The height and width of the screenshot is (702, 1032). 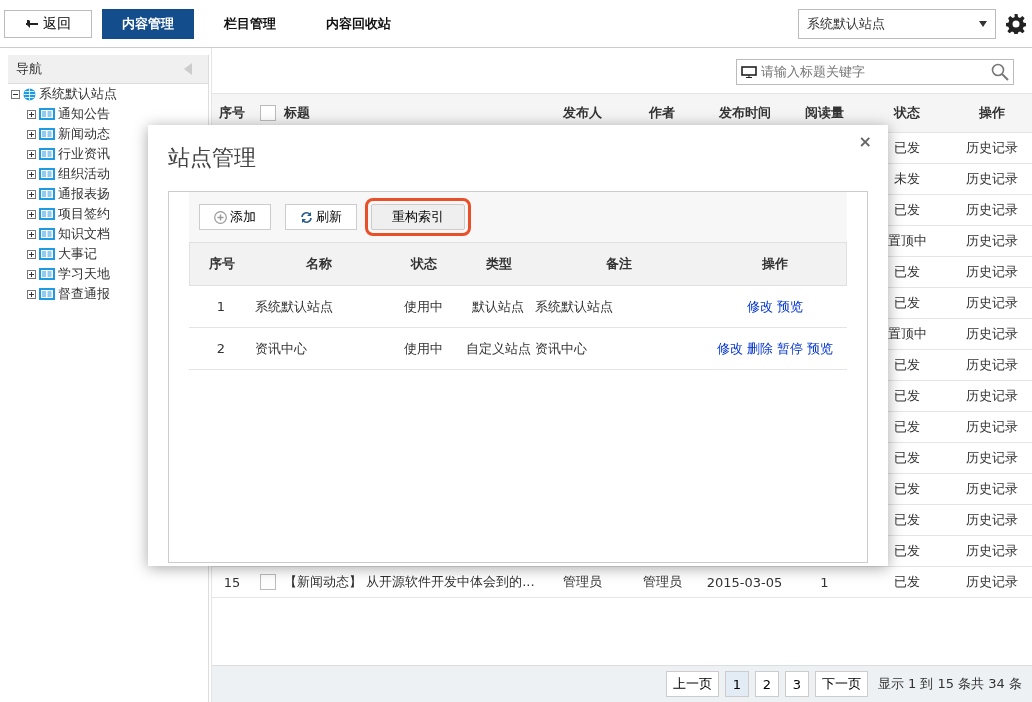 I want to click on table-cell: 1, so click(x=824, y=582).